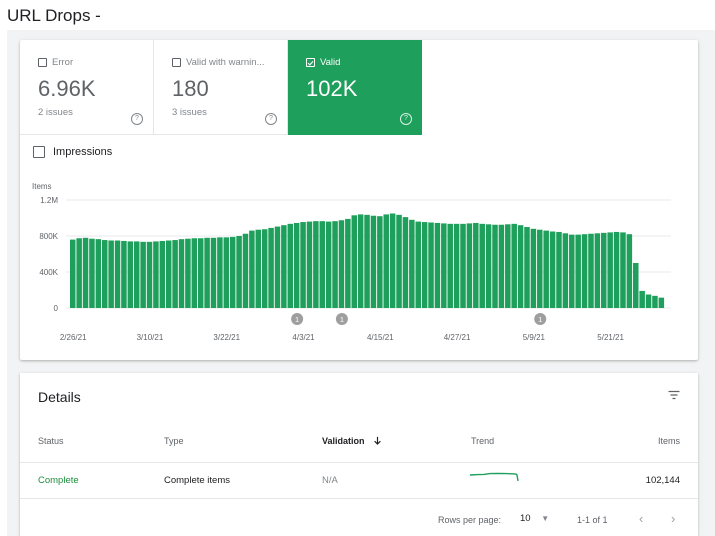 This screenshot has height=536, width=715. Describe the element at coordinates (673, 518) in the screenshot. I see `next-page-icon: ›` at that location.